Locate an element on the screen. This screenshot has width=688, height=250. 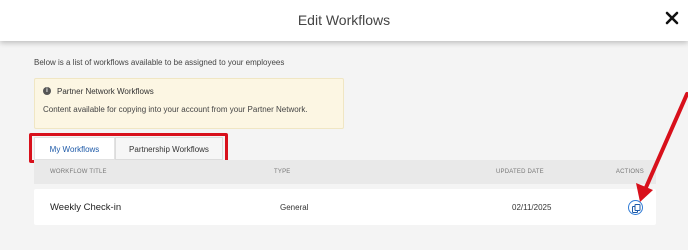
workflow-updated-date-cell: 02/11/2025 is located at coordinates (532, 207).